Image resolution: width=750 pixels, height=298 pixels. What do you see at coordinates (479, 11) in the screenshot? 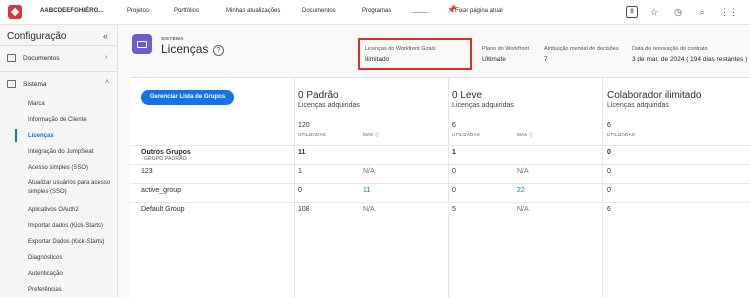
I see `pin-page-link: Fixar página atual` at bounding box center [479, 11].